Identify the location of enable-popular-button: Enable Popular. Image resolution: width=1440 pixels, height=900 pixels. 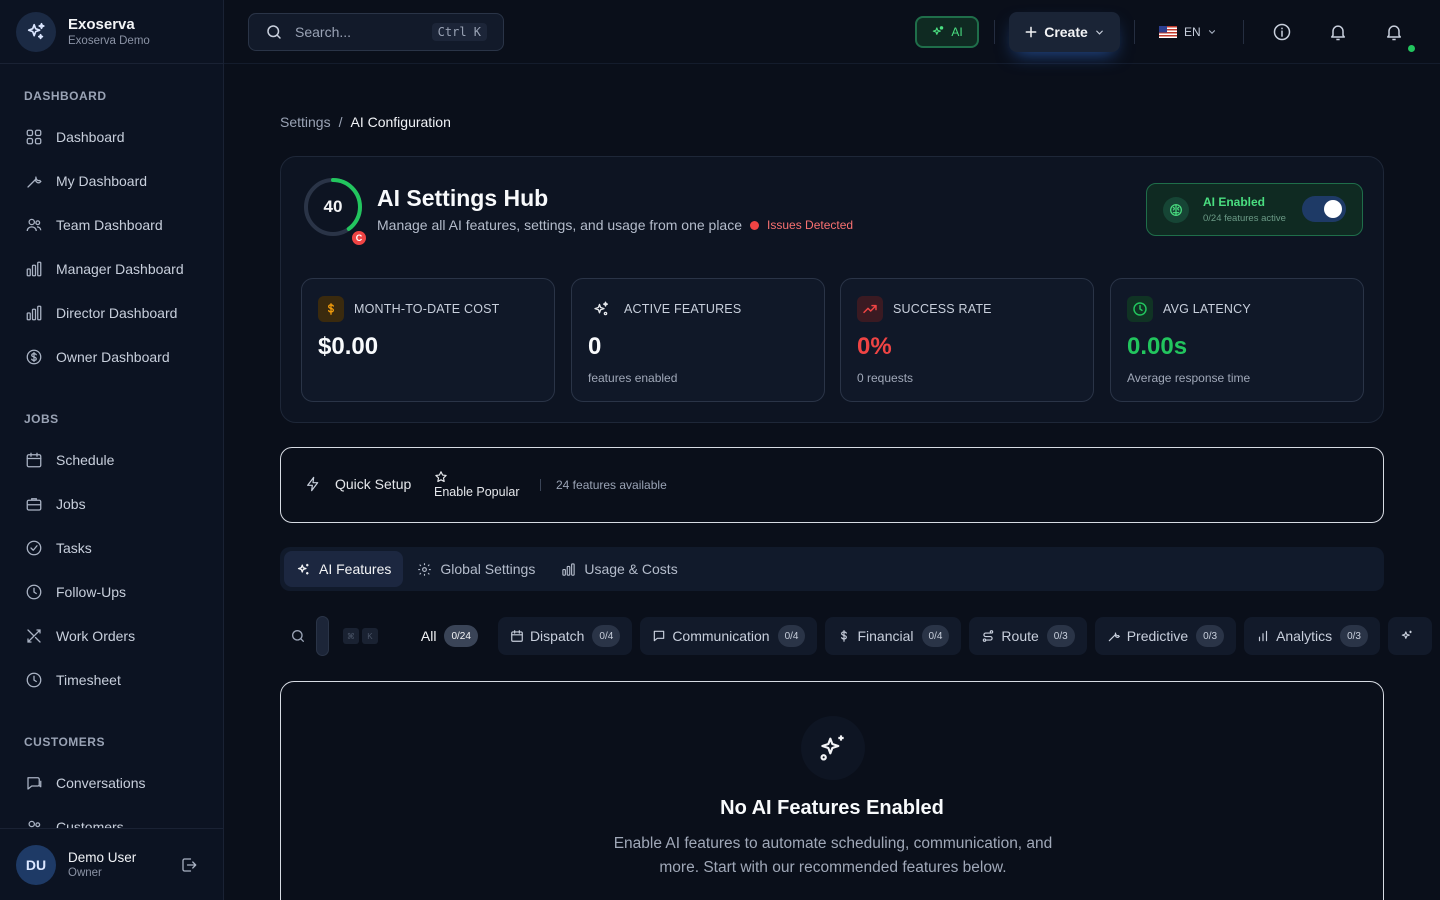
(476, 484).